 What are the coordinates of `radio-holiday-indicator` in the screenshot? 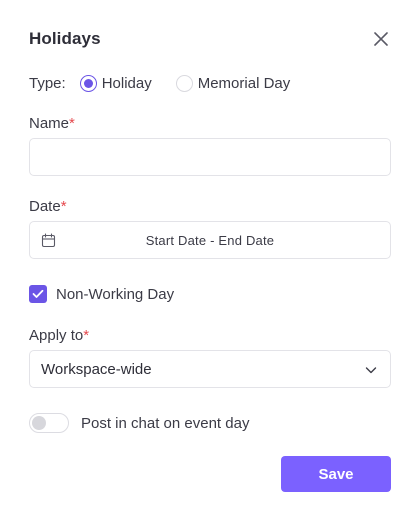 It's located at (88, 83).